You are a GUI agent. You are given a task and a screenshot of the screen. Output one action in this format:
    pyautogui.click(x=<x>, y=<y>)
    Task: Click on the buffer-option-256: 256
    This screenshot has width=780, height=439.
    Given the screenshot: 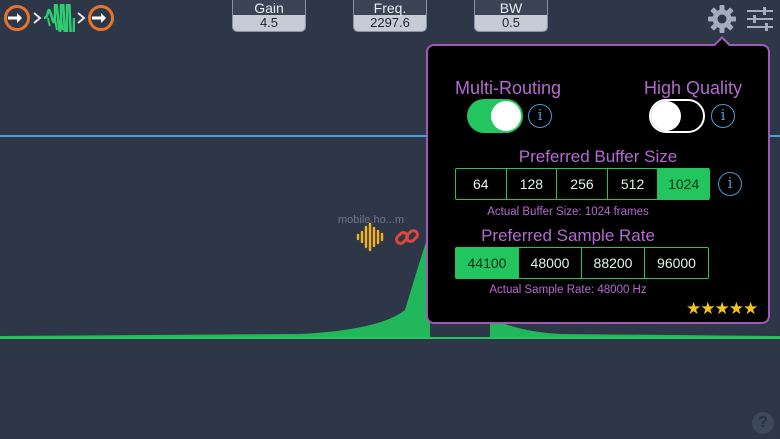 What is the action you would take?
    pyautogui.click(x=582, y=184)
    